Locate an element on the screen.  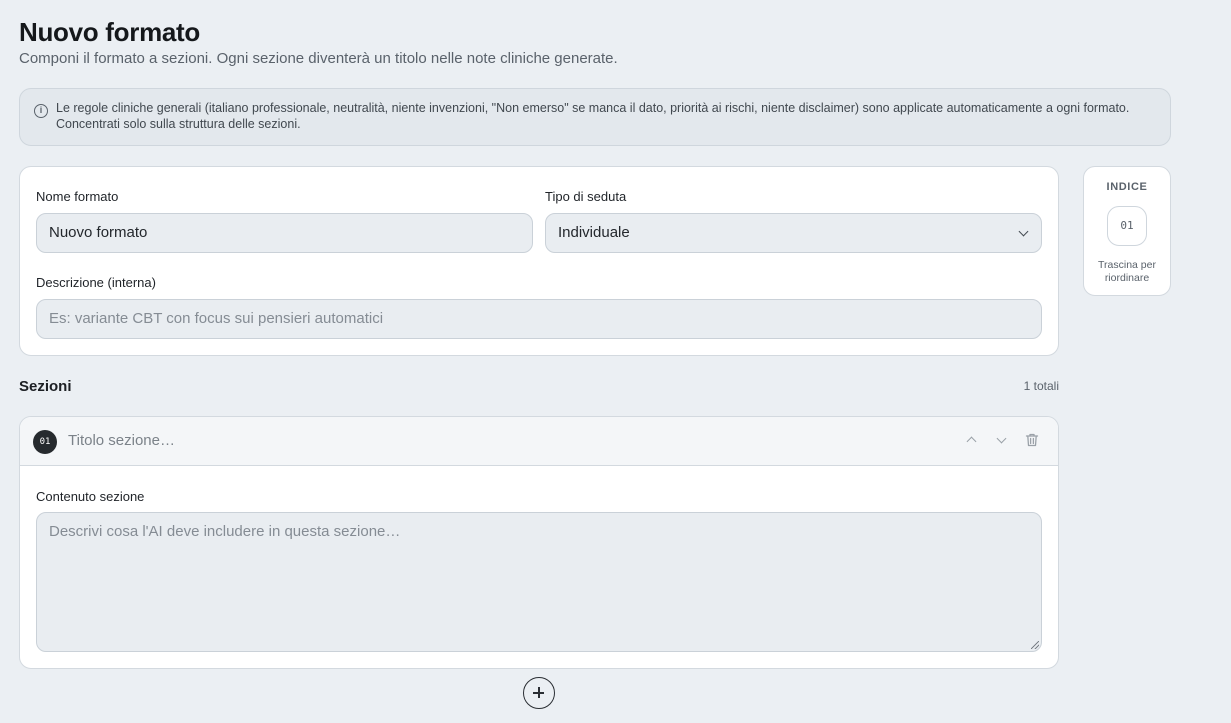
index-hint: Trascina per riordinare is located at coordinates (1127, 271).